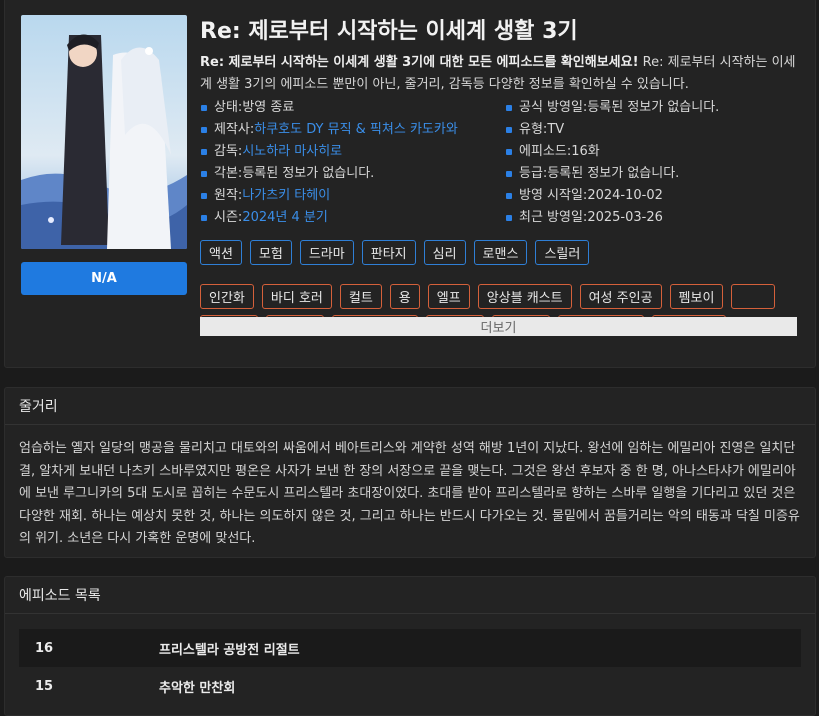  I want to click on genre-tags: 액션 모험 드라마 판타지 심리 로맨스 스릴러, so click(500, 252).